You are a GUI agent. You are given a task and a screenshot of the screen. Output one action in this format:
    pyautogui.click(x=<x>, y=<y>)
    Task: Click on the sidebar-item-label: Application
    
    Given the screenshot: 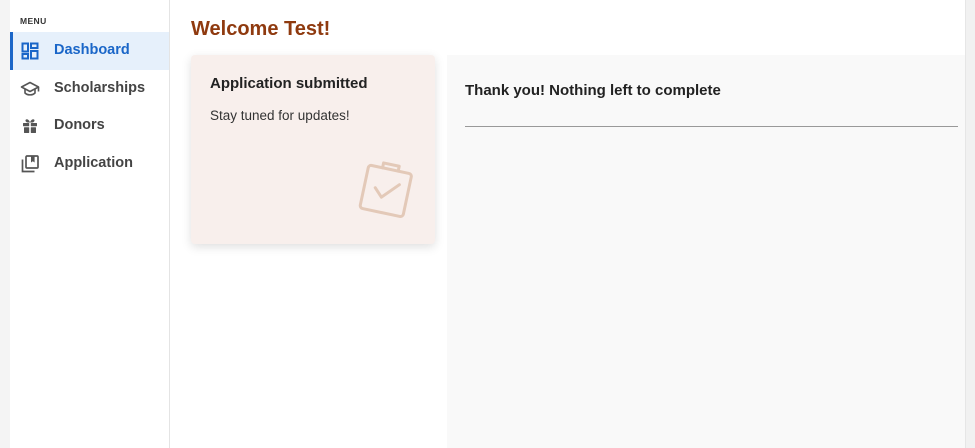 What is the action you would take?
    pyautogui.click(x=93, y=163)
    